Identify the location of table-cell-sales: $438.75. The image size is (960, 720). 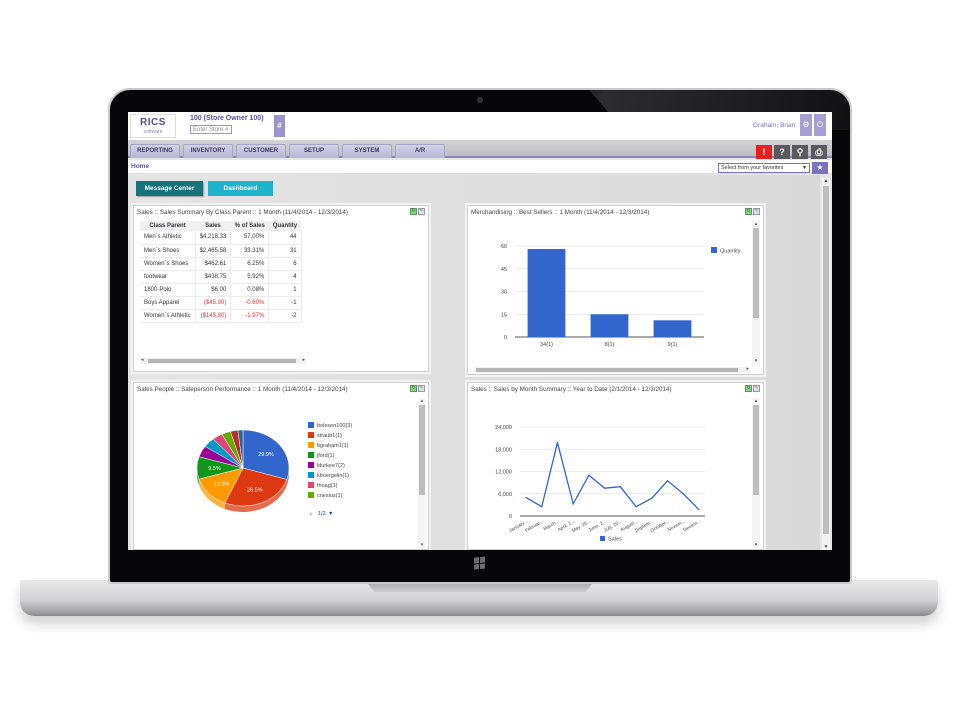
(213, 277).